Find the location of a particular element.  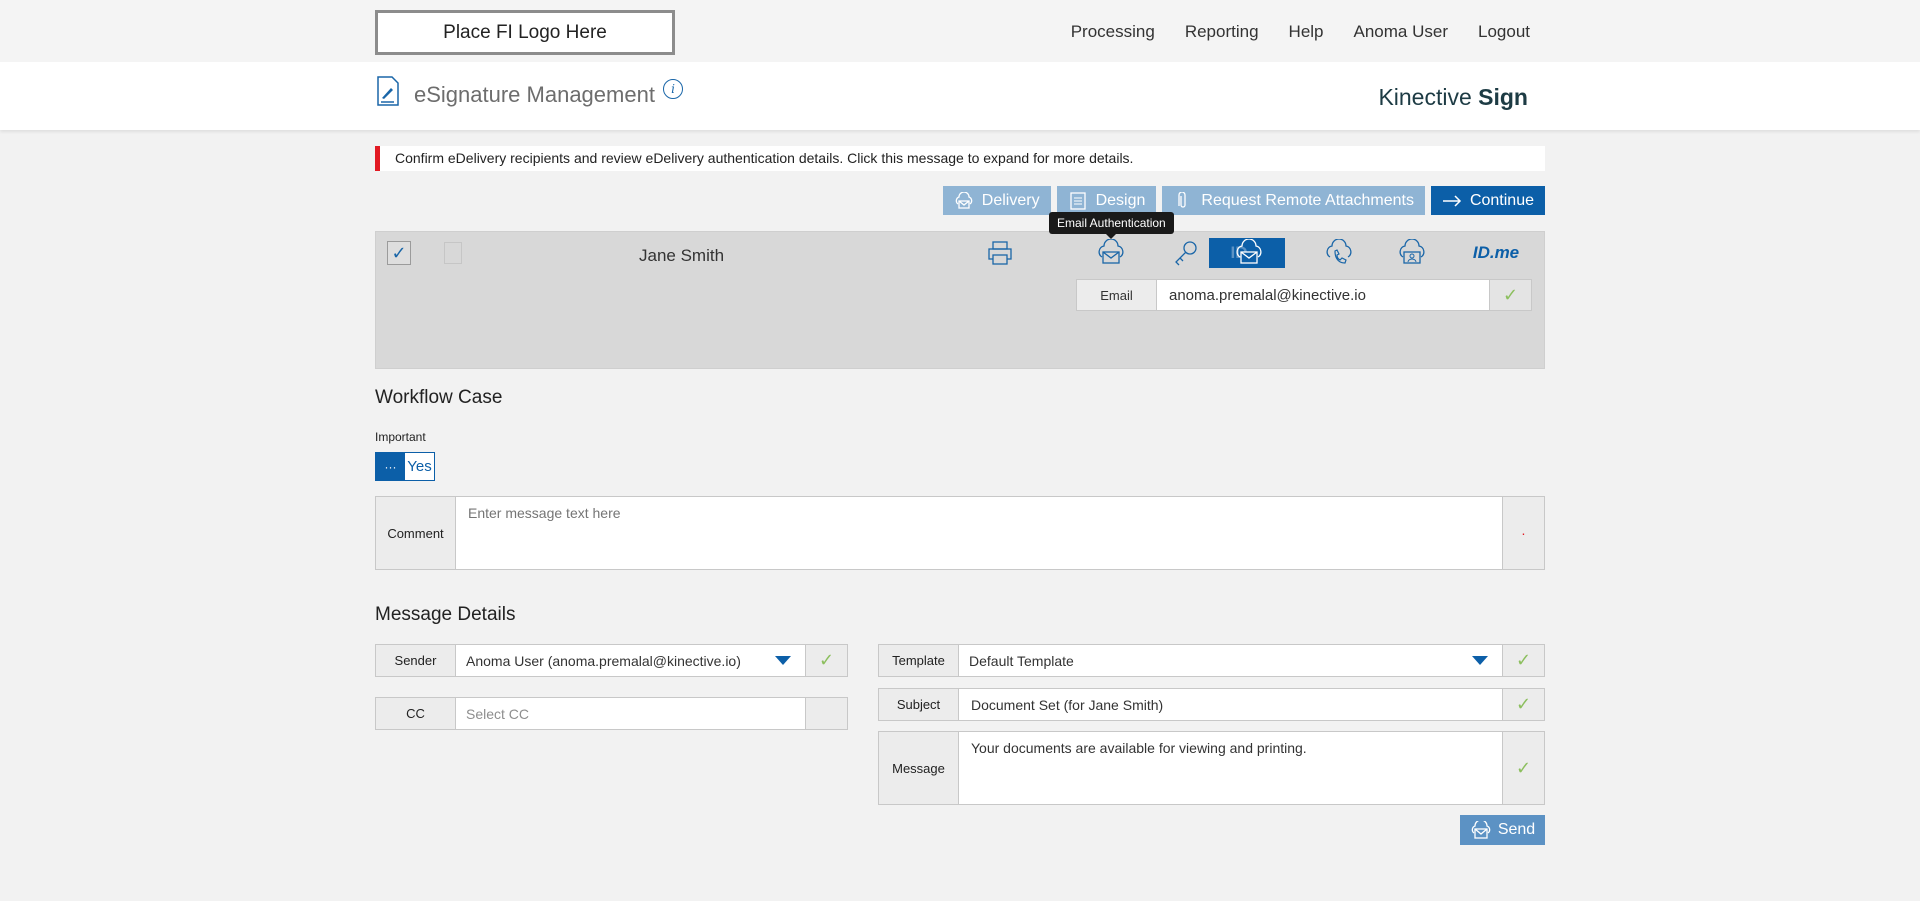

important-toggle: ··· Yes is located at coordinates (405, 466).